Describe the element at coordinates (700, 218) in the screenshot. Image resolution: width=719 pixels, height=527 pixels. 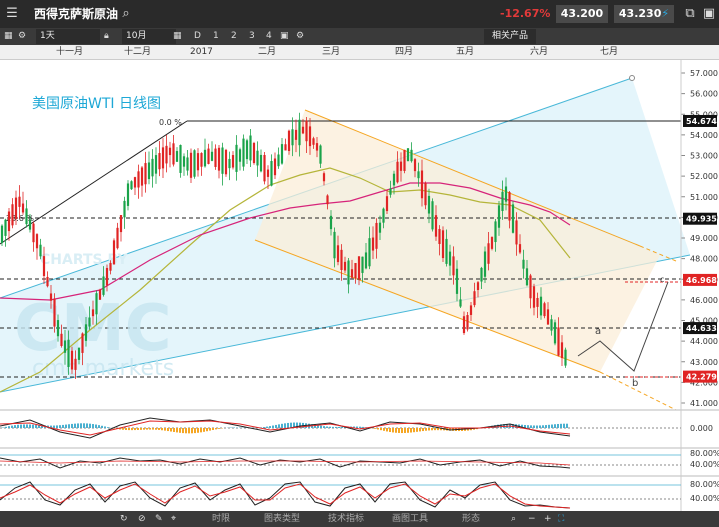
I see `price-tag: 49.935` at that location.